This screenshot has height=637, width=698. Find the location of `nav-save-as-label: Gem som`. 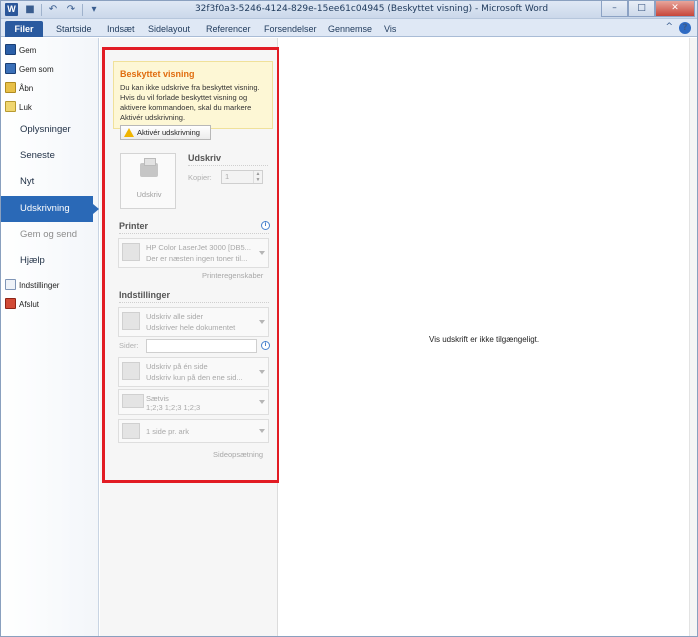

nav-save-as-label: Gem som is located at coordinates (36, 69).